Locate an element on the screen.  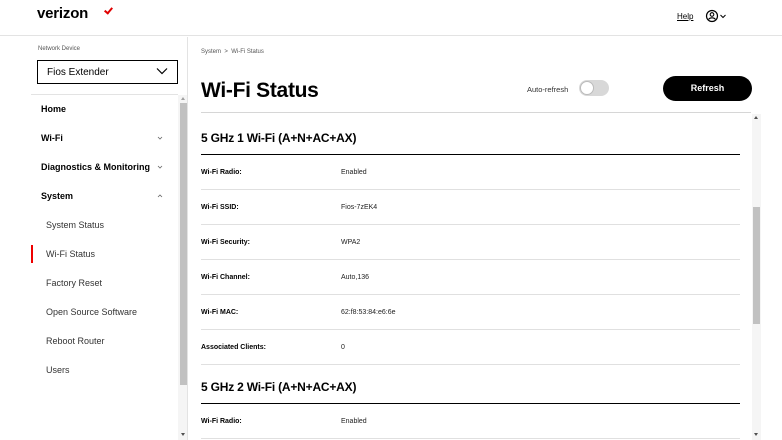
breadcrumb-item-wifi-status: Wi-Fi Status is located at coordinates (247, 52).